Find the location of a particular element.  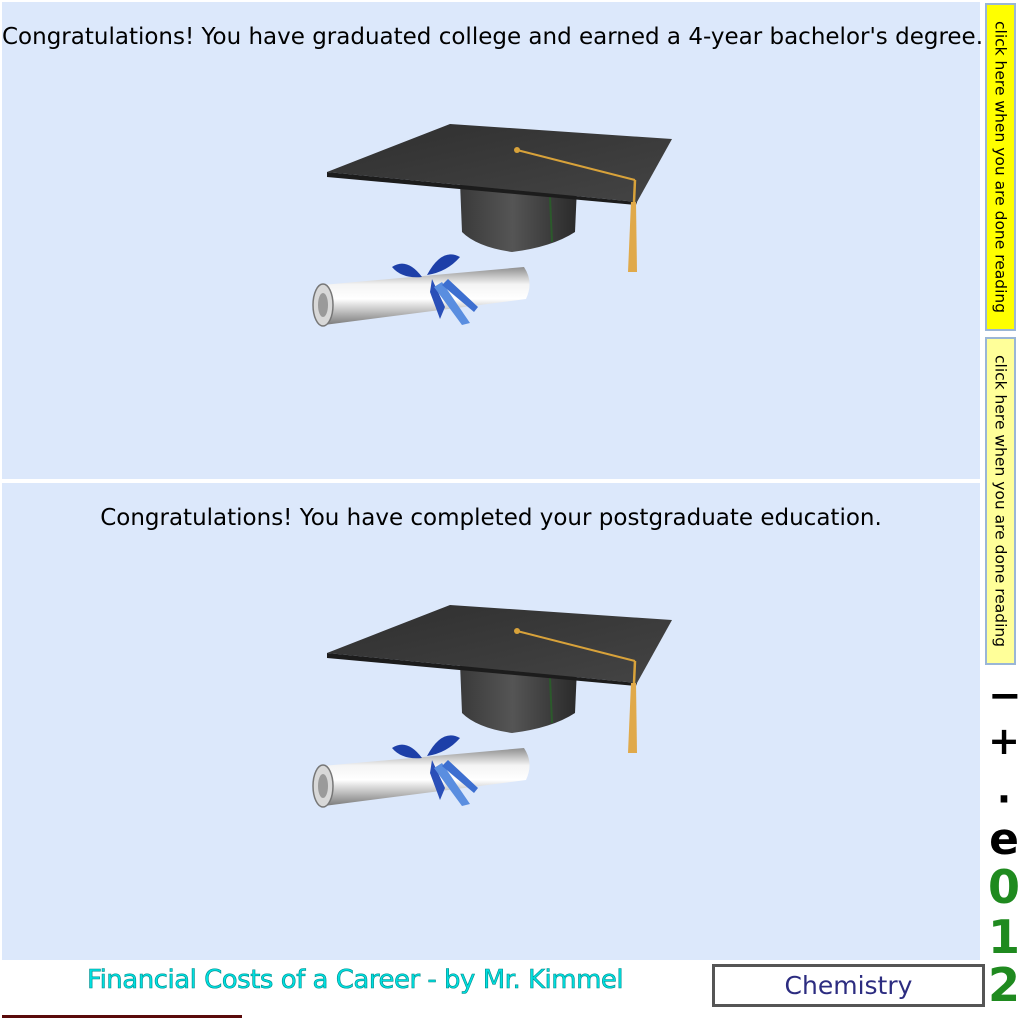

footer-divider is located at coordinates (122, 1016).